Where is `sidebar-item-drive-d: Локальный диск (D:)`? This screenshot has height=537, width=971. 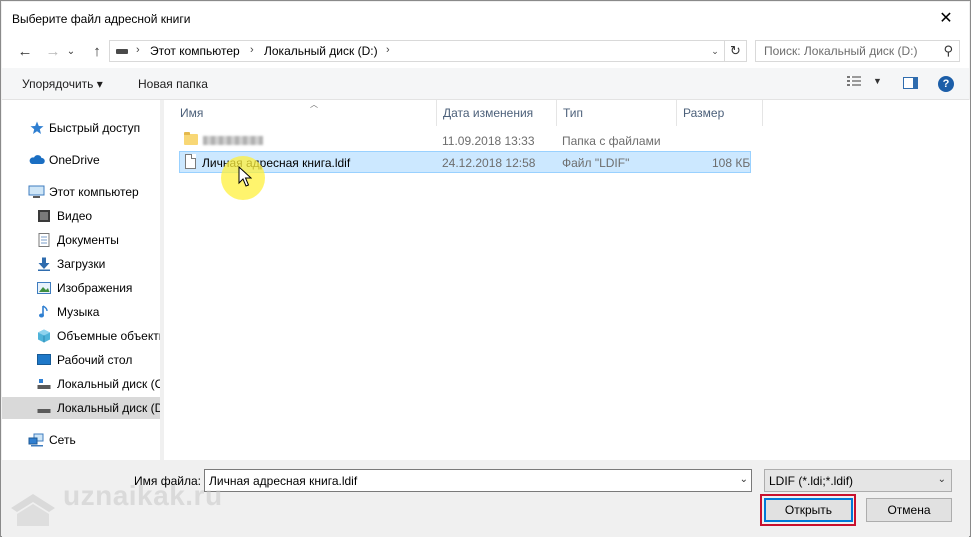 sidebar-item-drive-d: Локальный диск (D:) is located at coordinates (81, 408).